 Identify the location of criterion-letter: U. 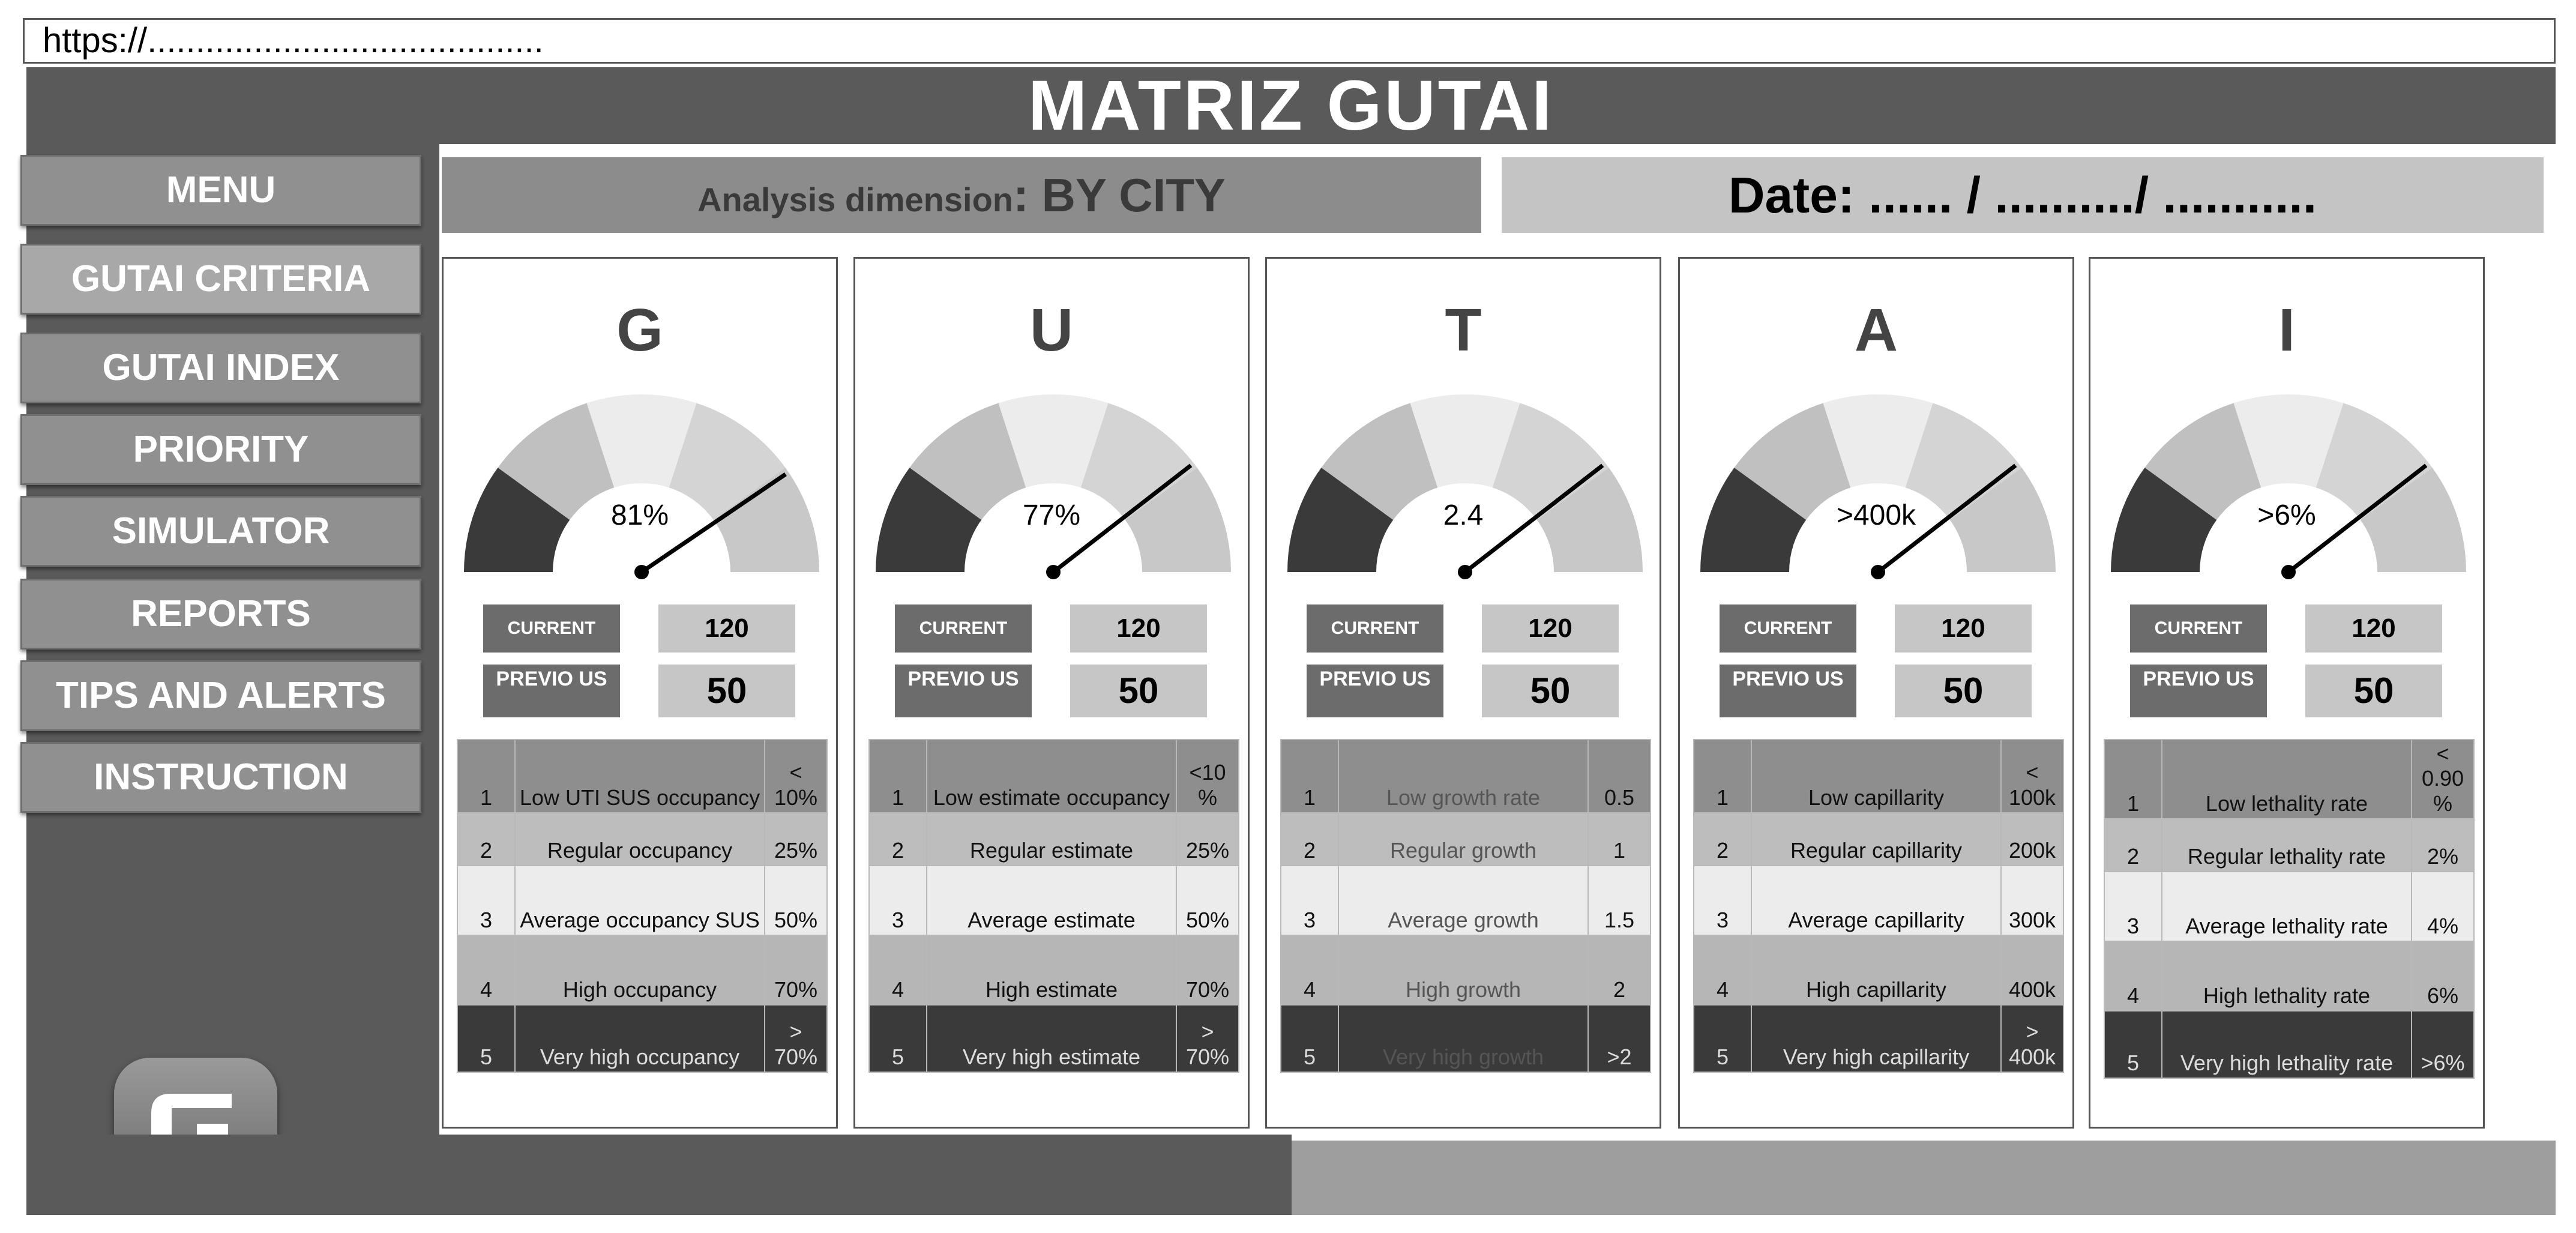
(1051, 330).